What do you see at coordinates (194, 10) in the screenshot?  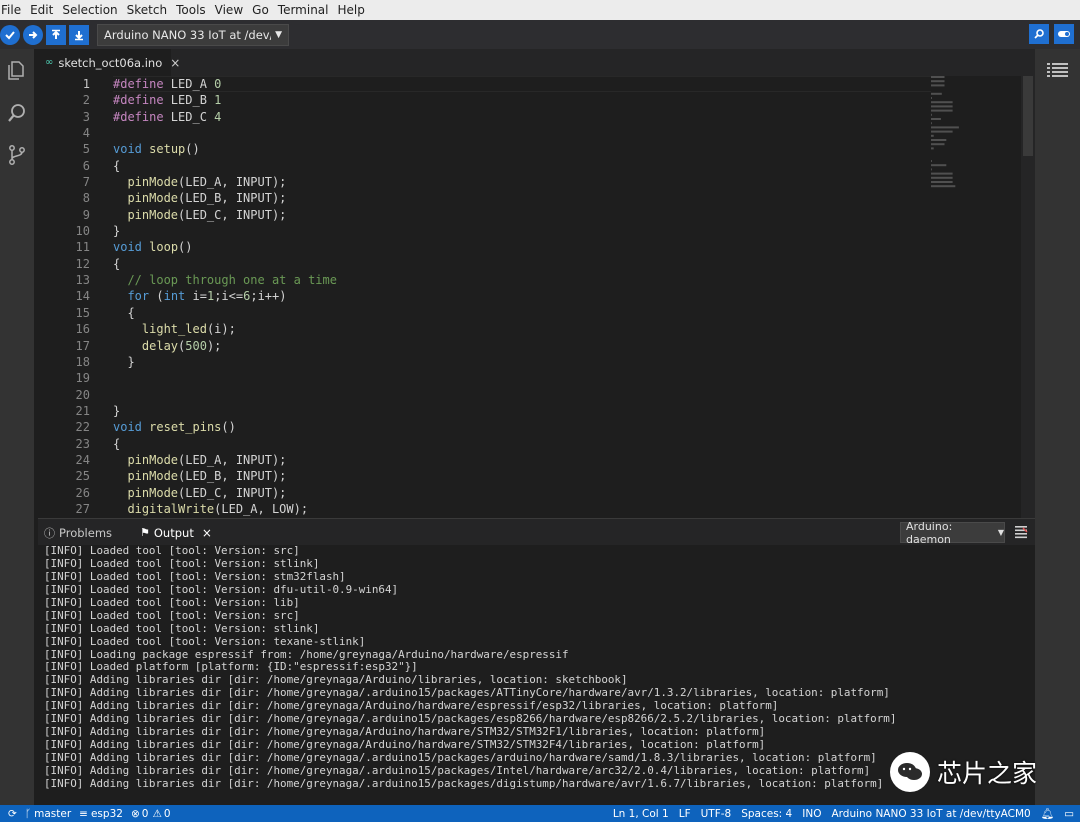 I see `menu-tools: Tools` at bounding box center [194, 10].